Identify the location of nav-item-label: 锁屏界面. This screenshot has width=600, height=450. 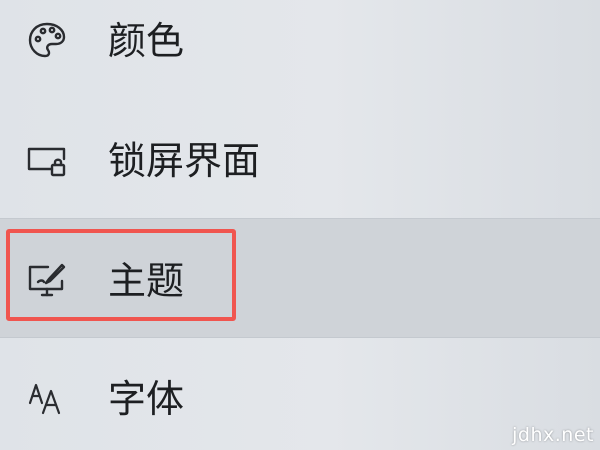
(184, 161).